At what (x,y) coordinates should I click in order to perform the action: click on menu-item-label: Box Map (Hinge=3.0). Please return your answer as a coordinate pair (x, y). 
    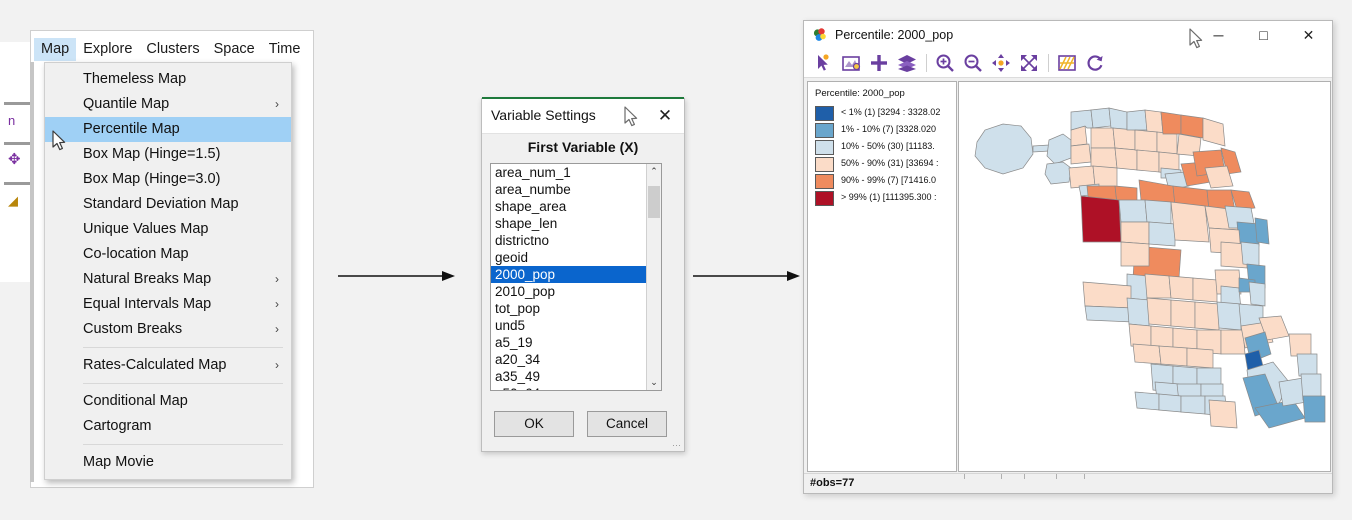
    Looking at the image, I should click on (152, 179).